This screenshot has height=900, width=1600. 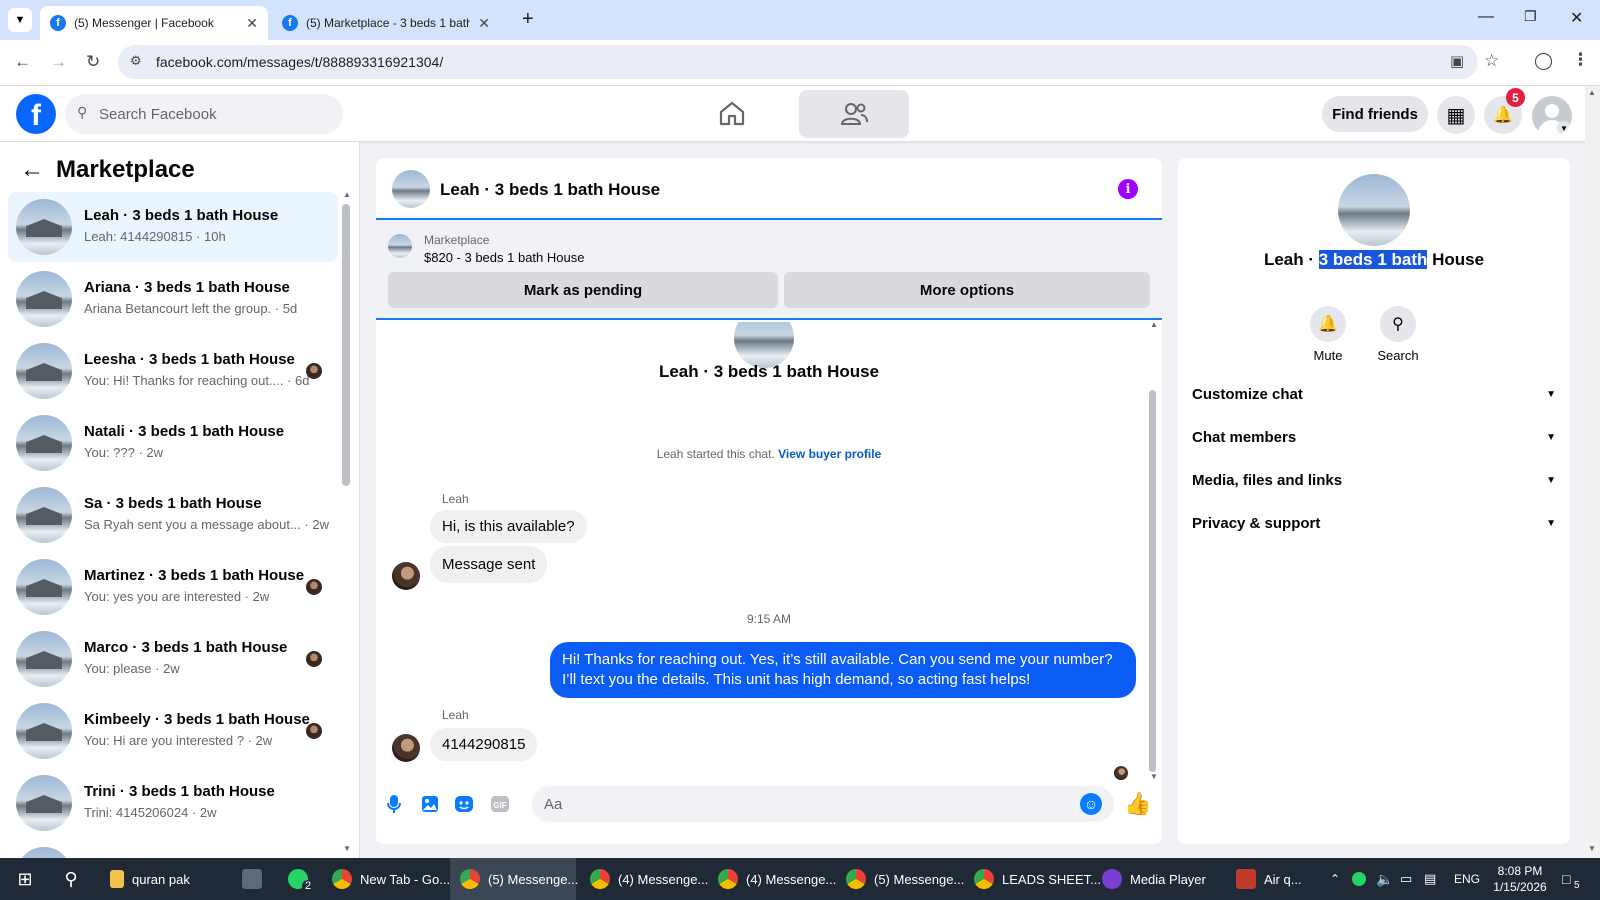 I want to click on find-friends-button: Find friends, so click(x=1375, y=114).